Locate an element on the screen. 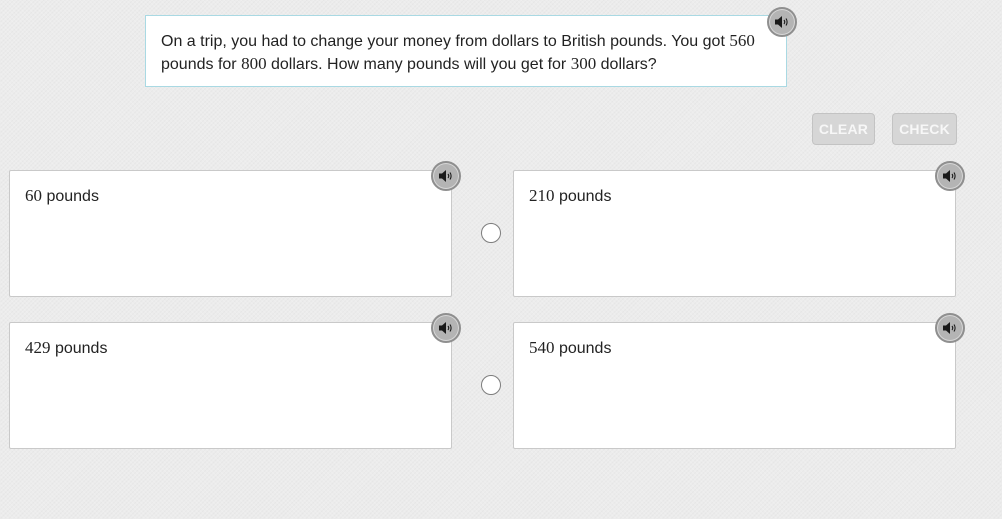  question-text-part: pounds for is located at coordinates (201, 64).